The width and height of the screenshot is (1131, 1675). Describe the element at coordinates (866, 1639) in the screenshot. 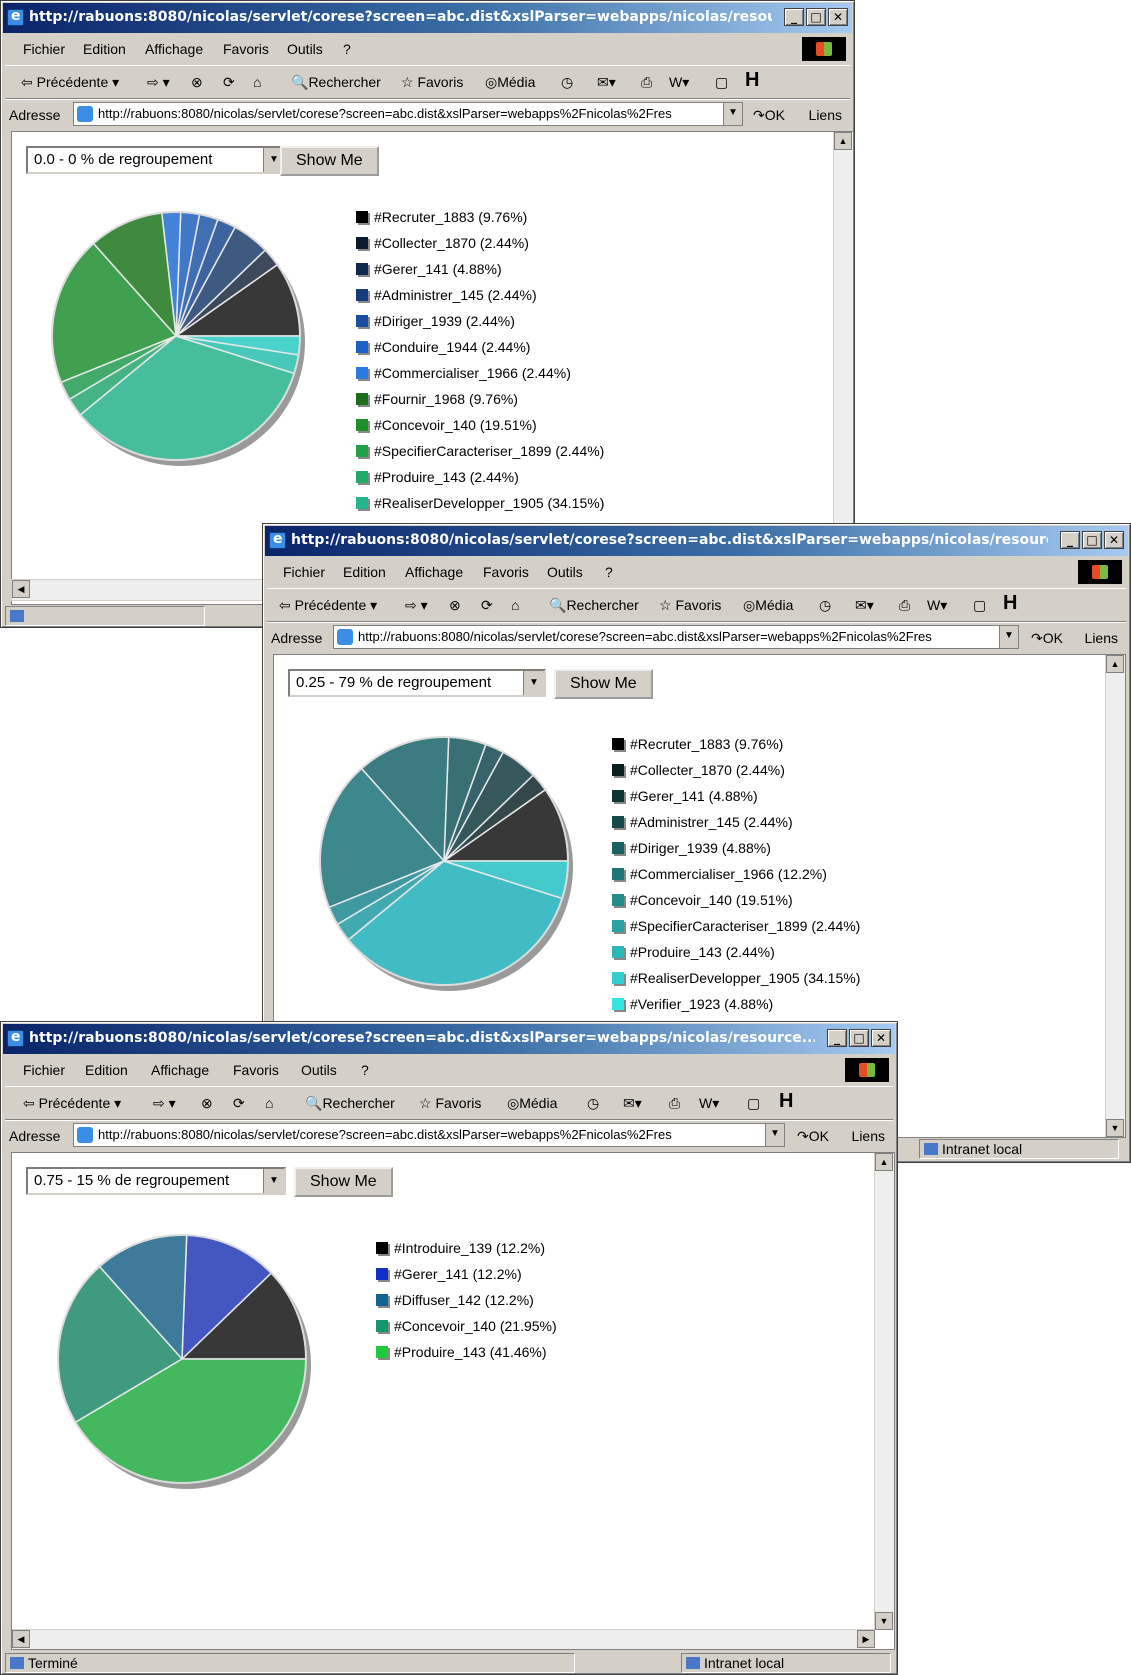

I see `scroll-right-icon: ▶` at that location.